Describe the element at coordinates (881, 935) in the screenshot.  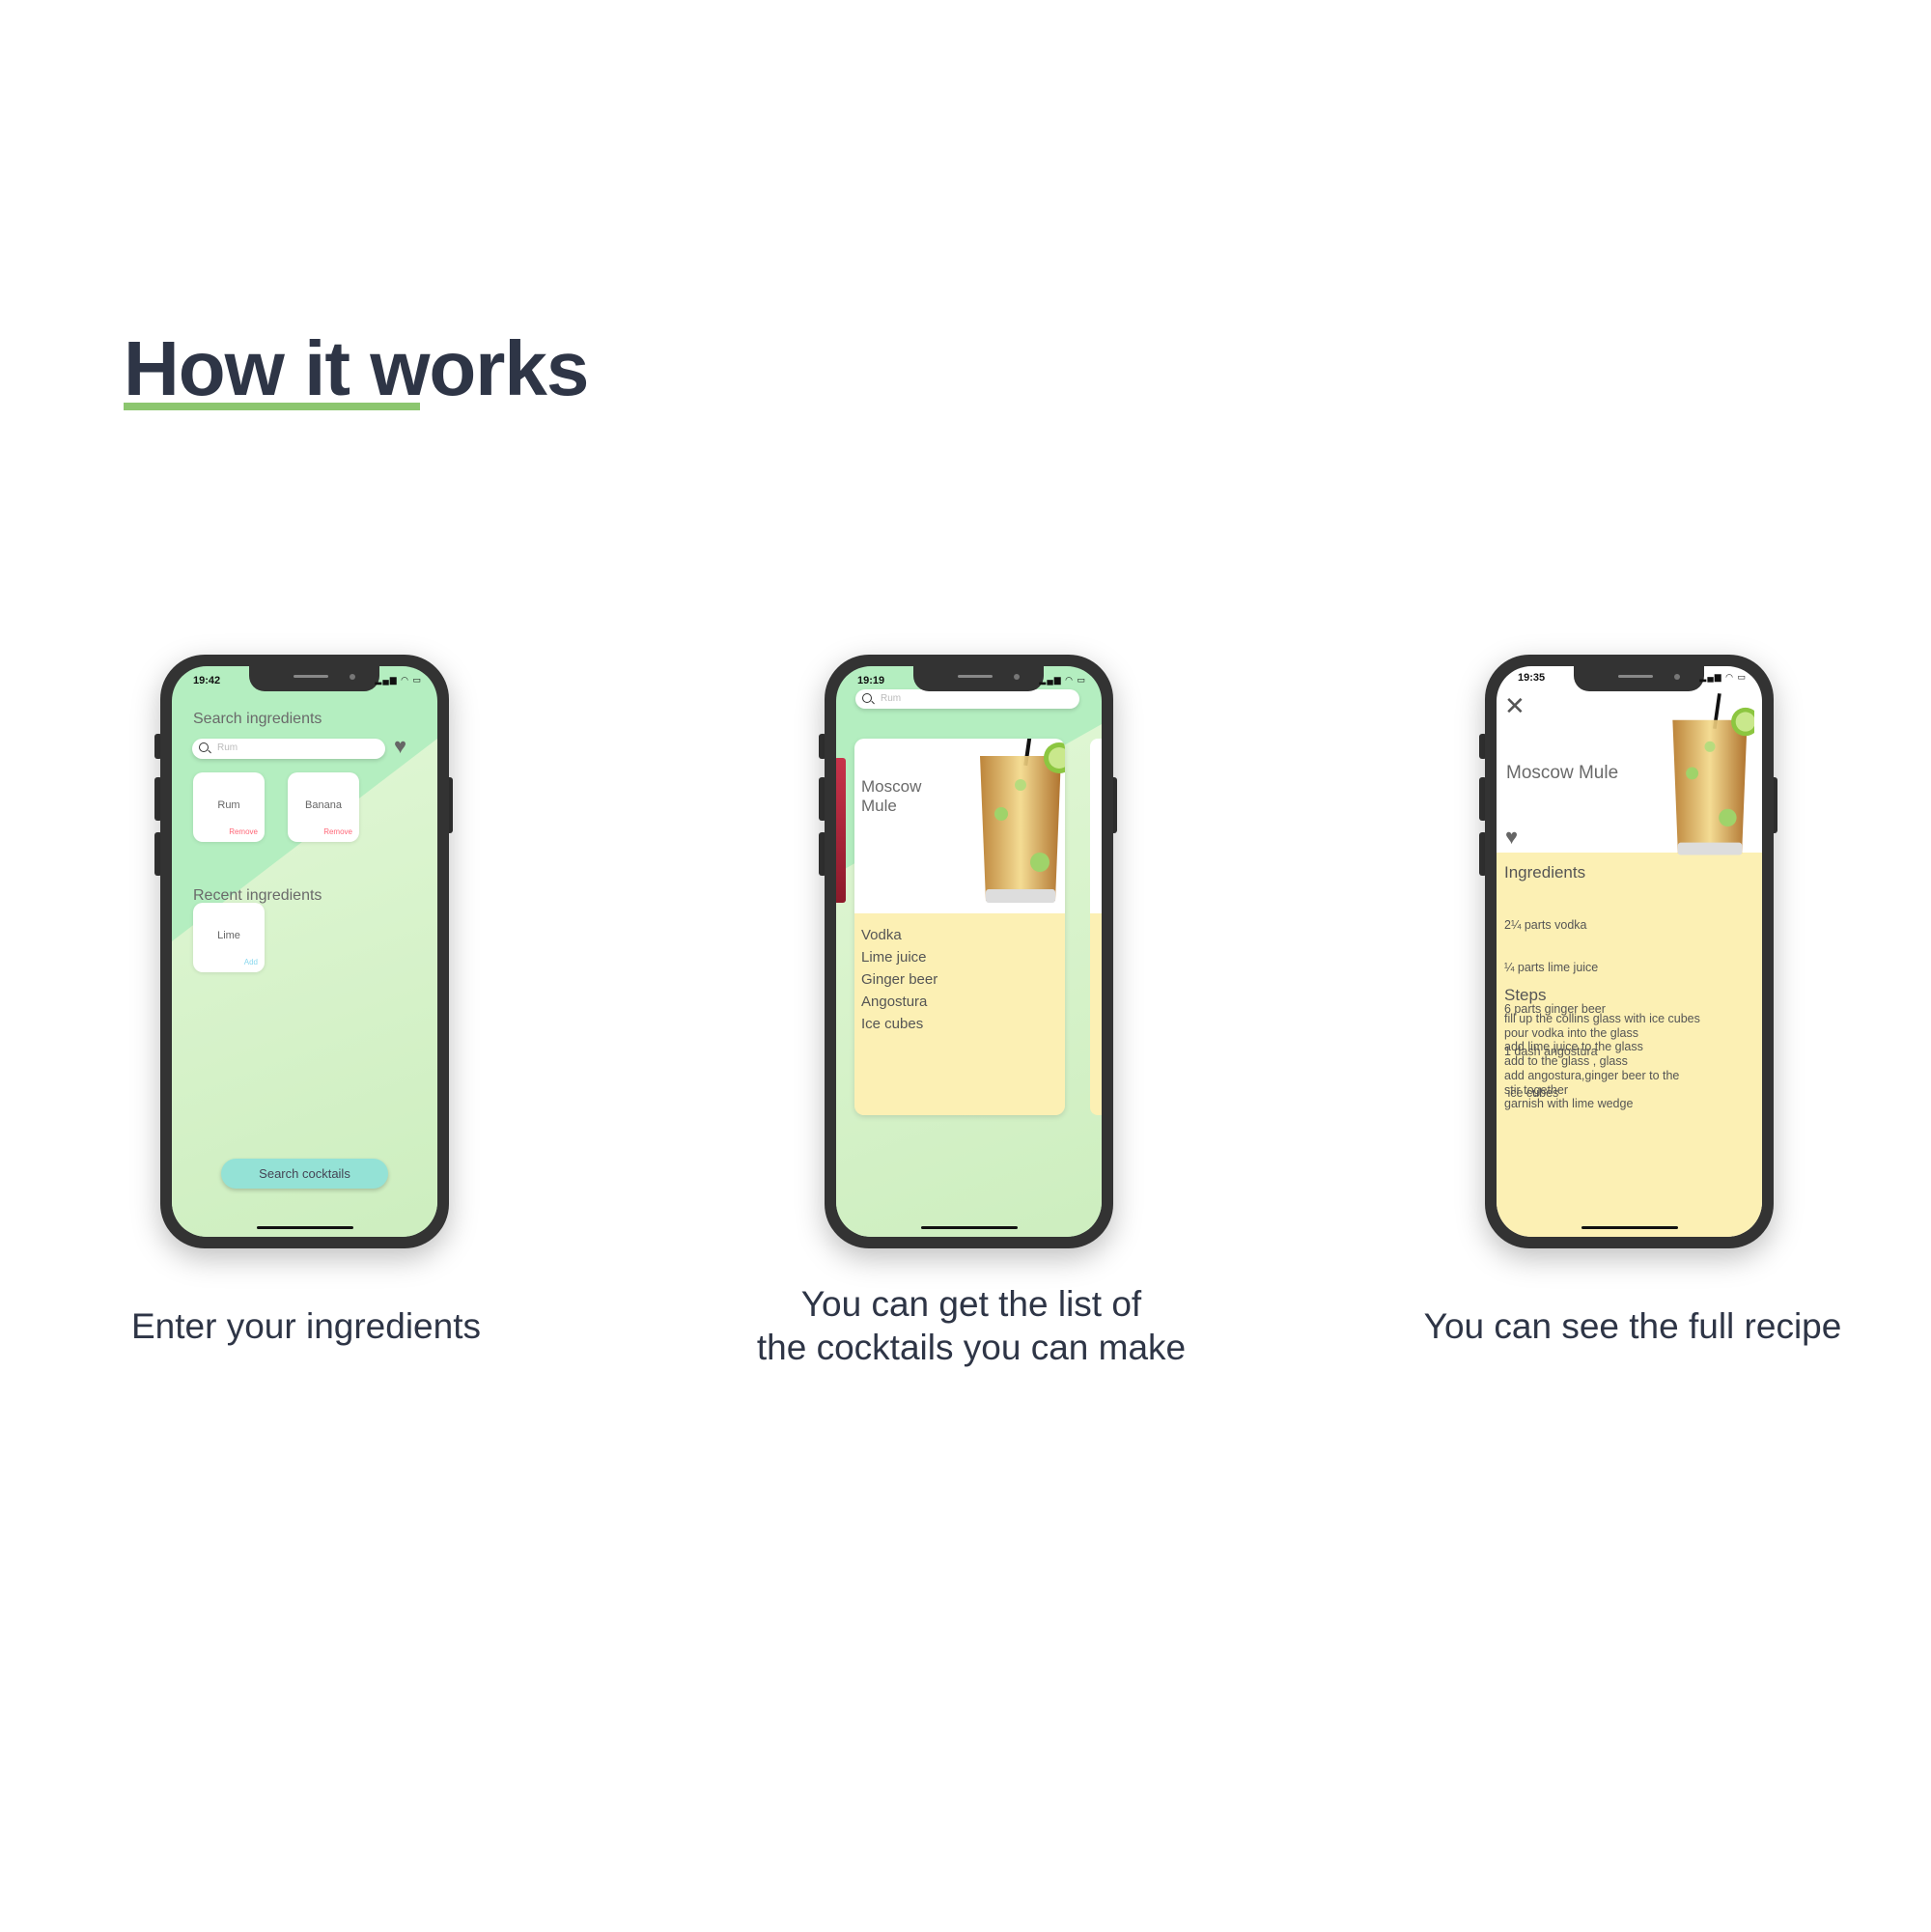
I see `ingredient-item: Vodka` at that location.